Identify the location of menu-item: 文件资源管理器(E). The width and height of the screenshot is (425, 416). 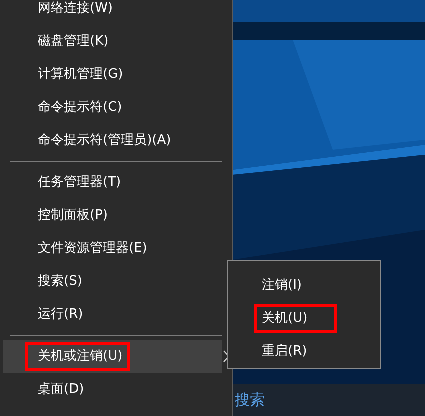
(112, 248).